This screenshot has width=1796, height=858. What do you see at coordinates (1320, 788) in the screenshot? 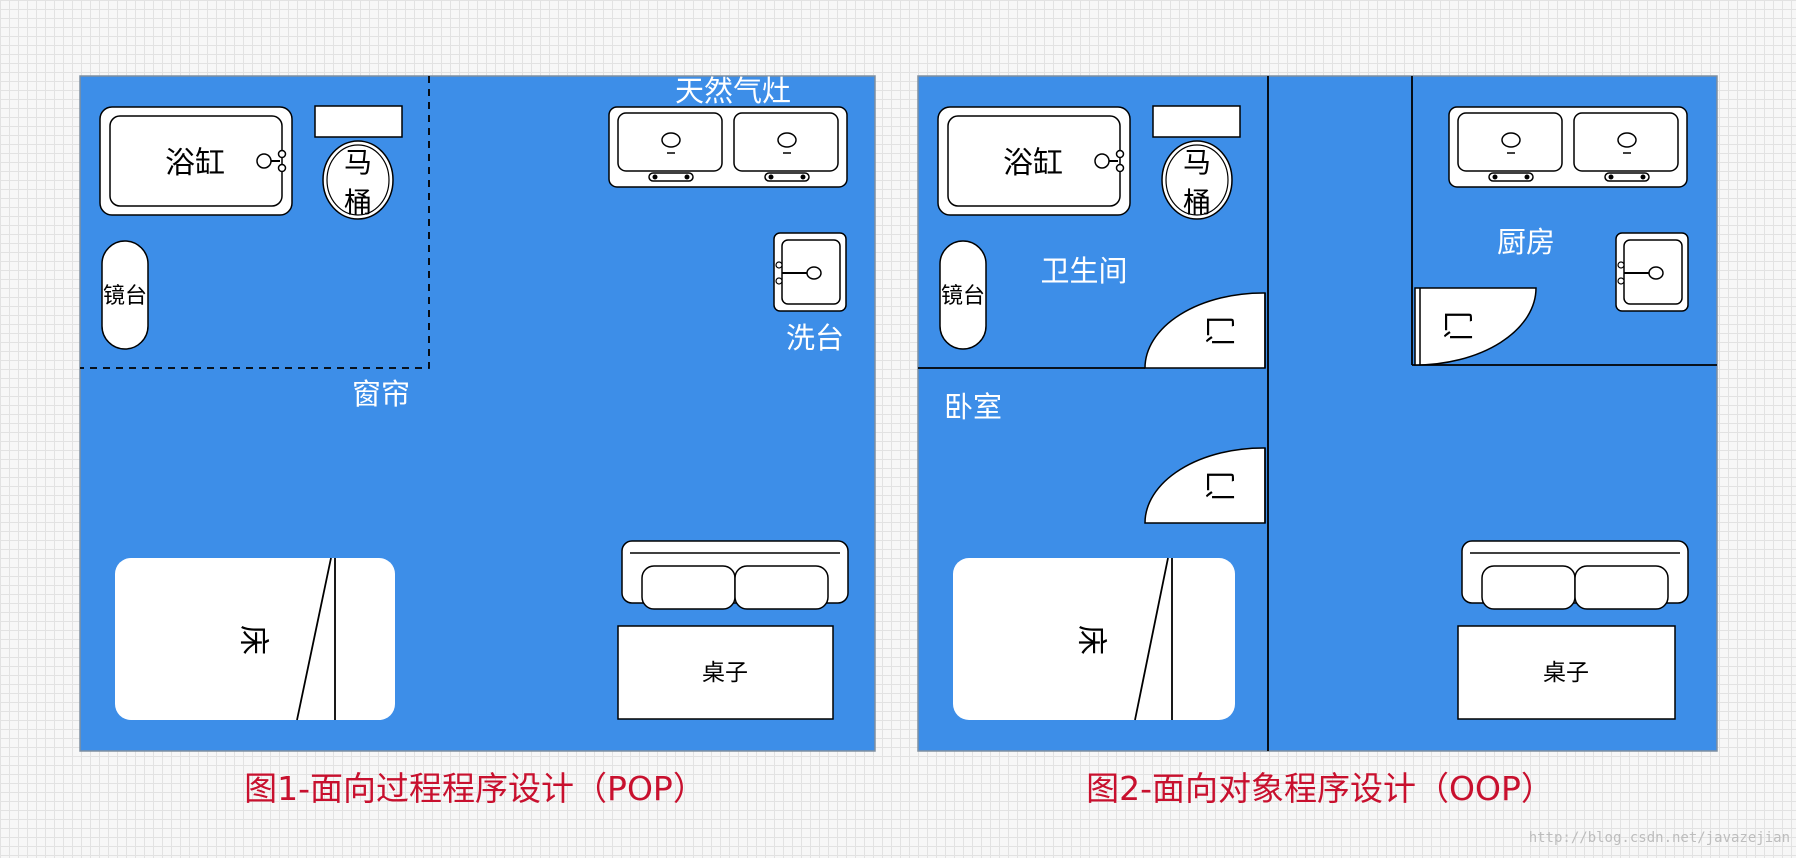
I see `plan2-caption: 图2-面向对象程序设计（OOP）` at bounding box center [1320, 788].